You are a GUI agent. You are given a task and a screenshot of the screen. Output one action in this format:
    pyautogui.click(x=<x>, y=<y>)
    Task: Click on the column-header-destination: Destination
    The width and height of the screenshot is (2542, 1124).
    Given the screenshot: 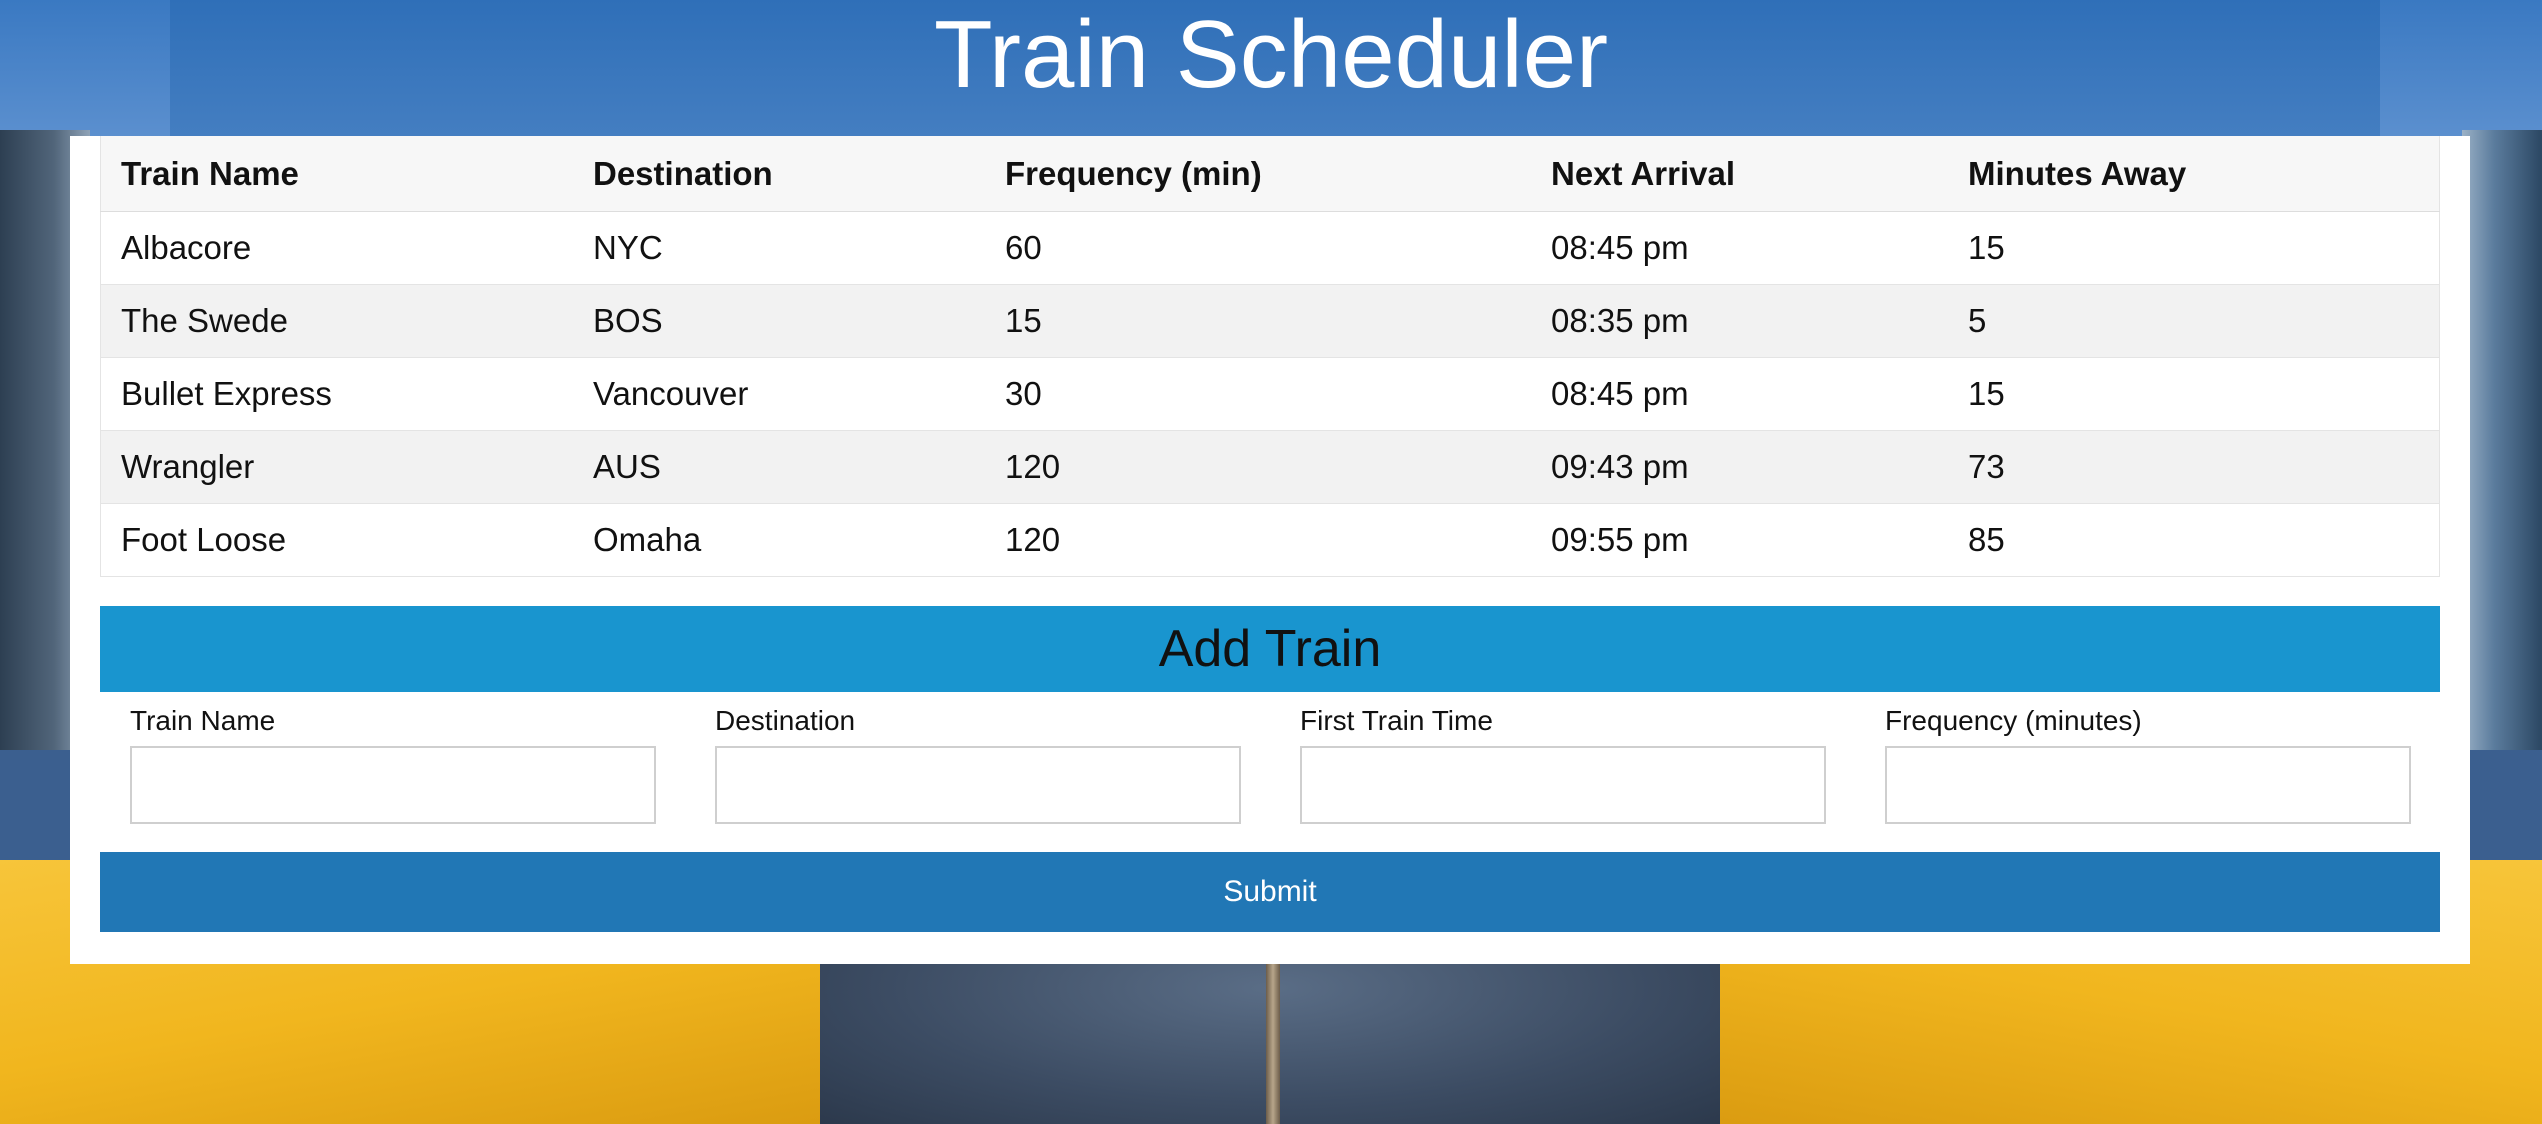 What is the action you would take?
    pyautogui.click(x=779, y=174)
    